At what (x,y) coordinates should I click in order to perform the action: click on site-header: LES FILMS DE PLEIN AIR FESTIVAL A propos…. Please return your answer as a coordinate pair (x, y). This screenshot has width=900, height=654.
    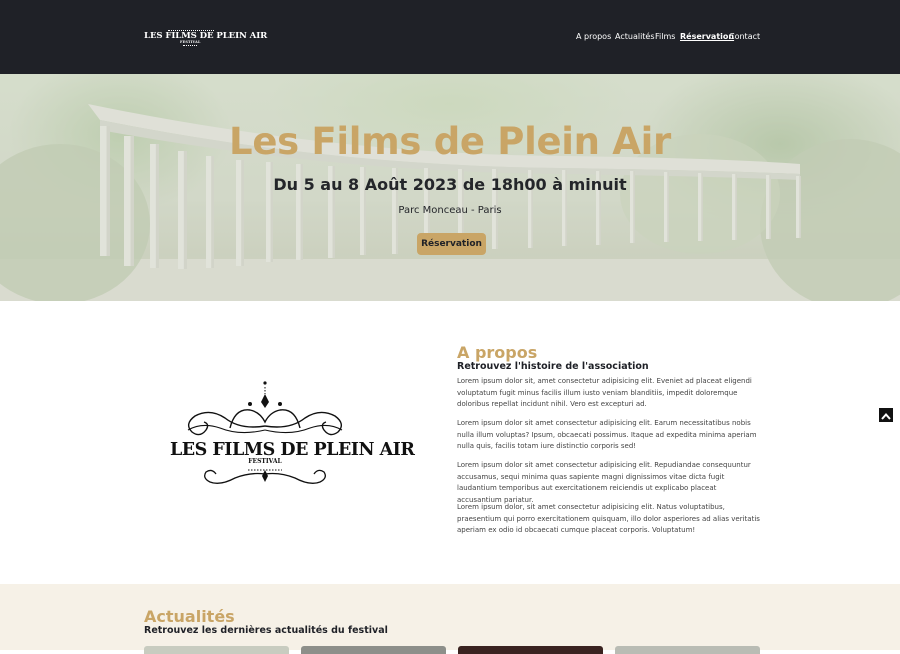
    Looking at the image, I should click on (450, 37).